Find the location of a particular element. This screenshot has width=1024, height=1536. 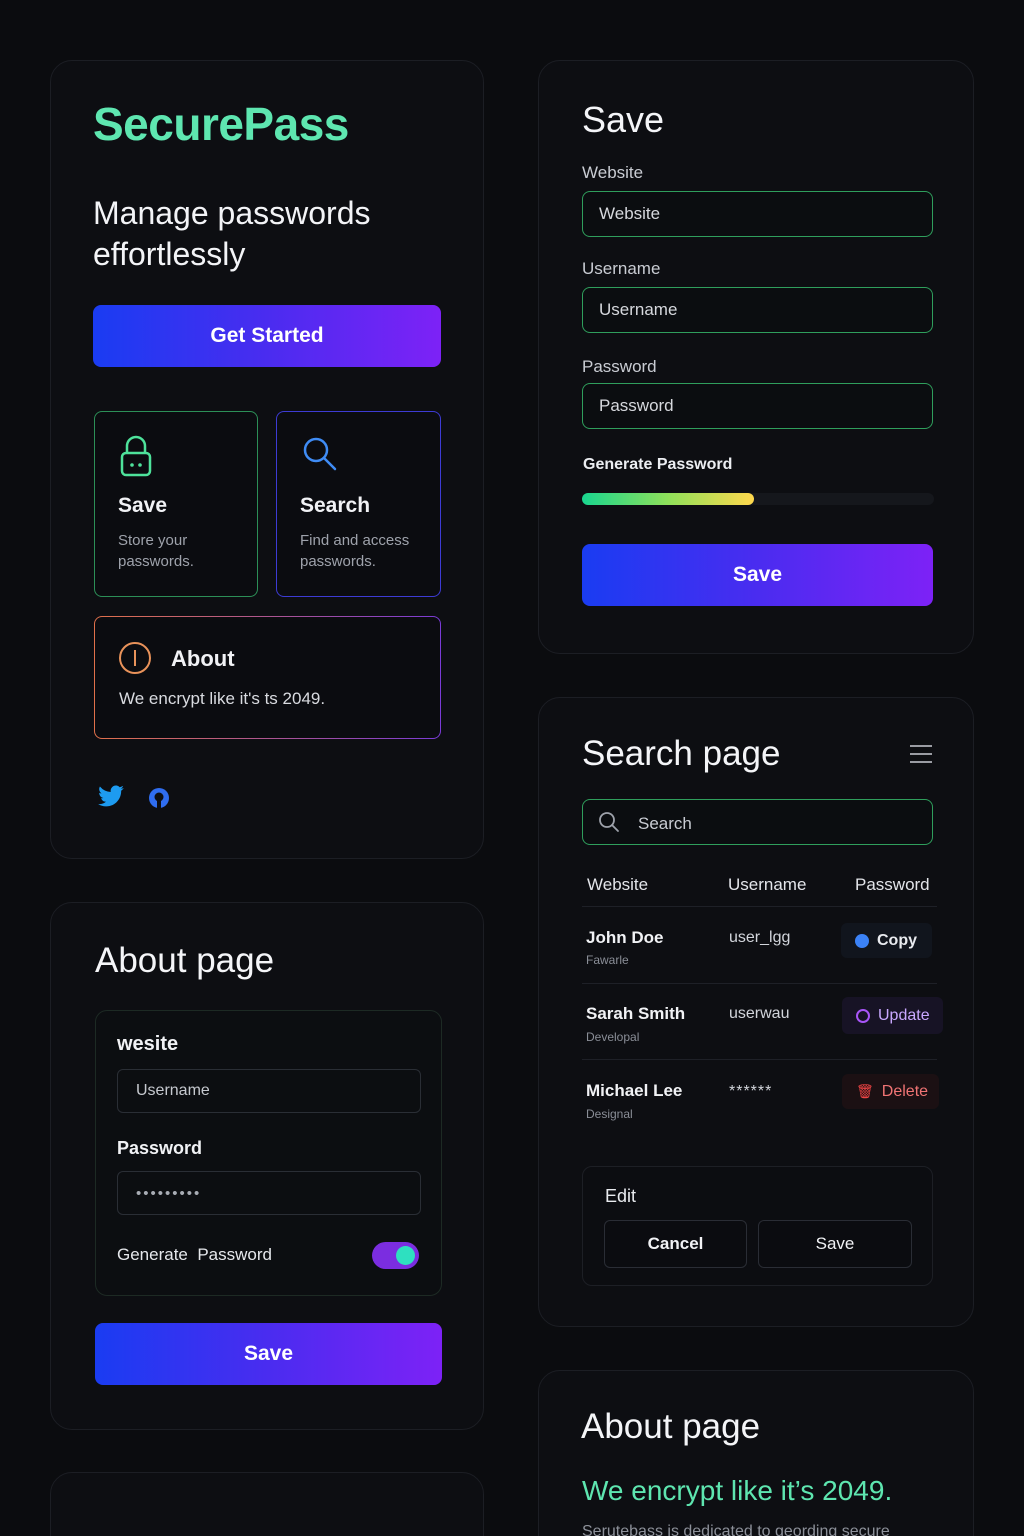

feature-search-title: Search is located at coordinates (335, 505).